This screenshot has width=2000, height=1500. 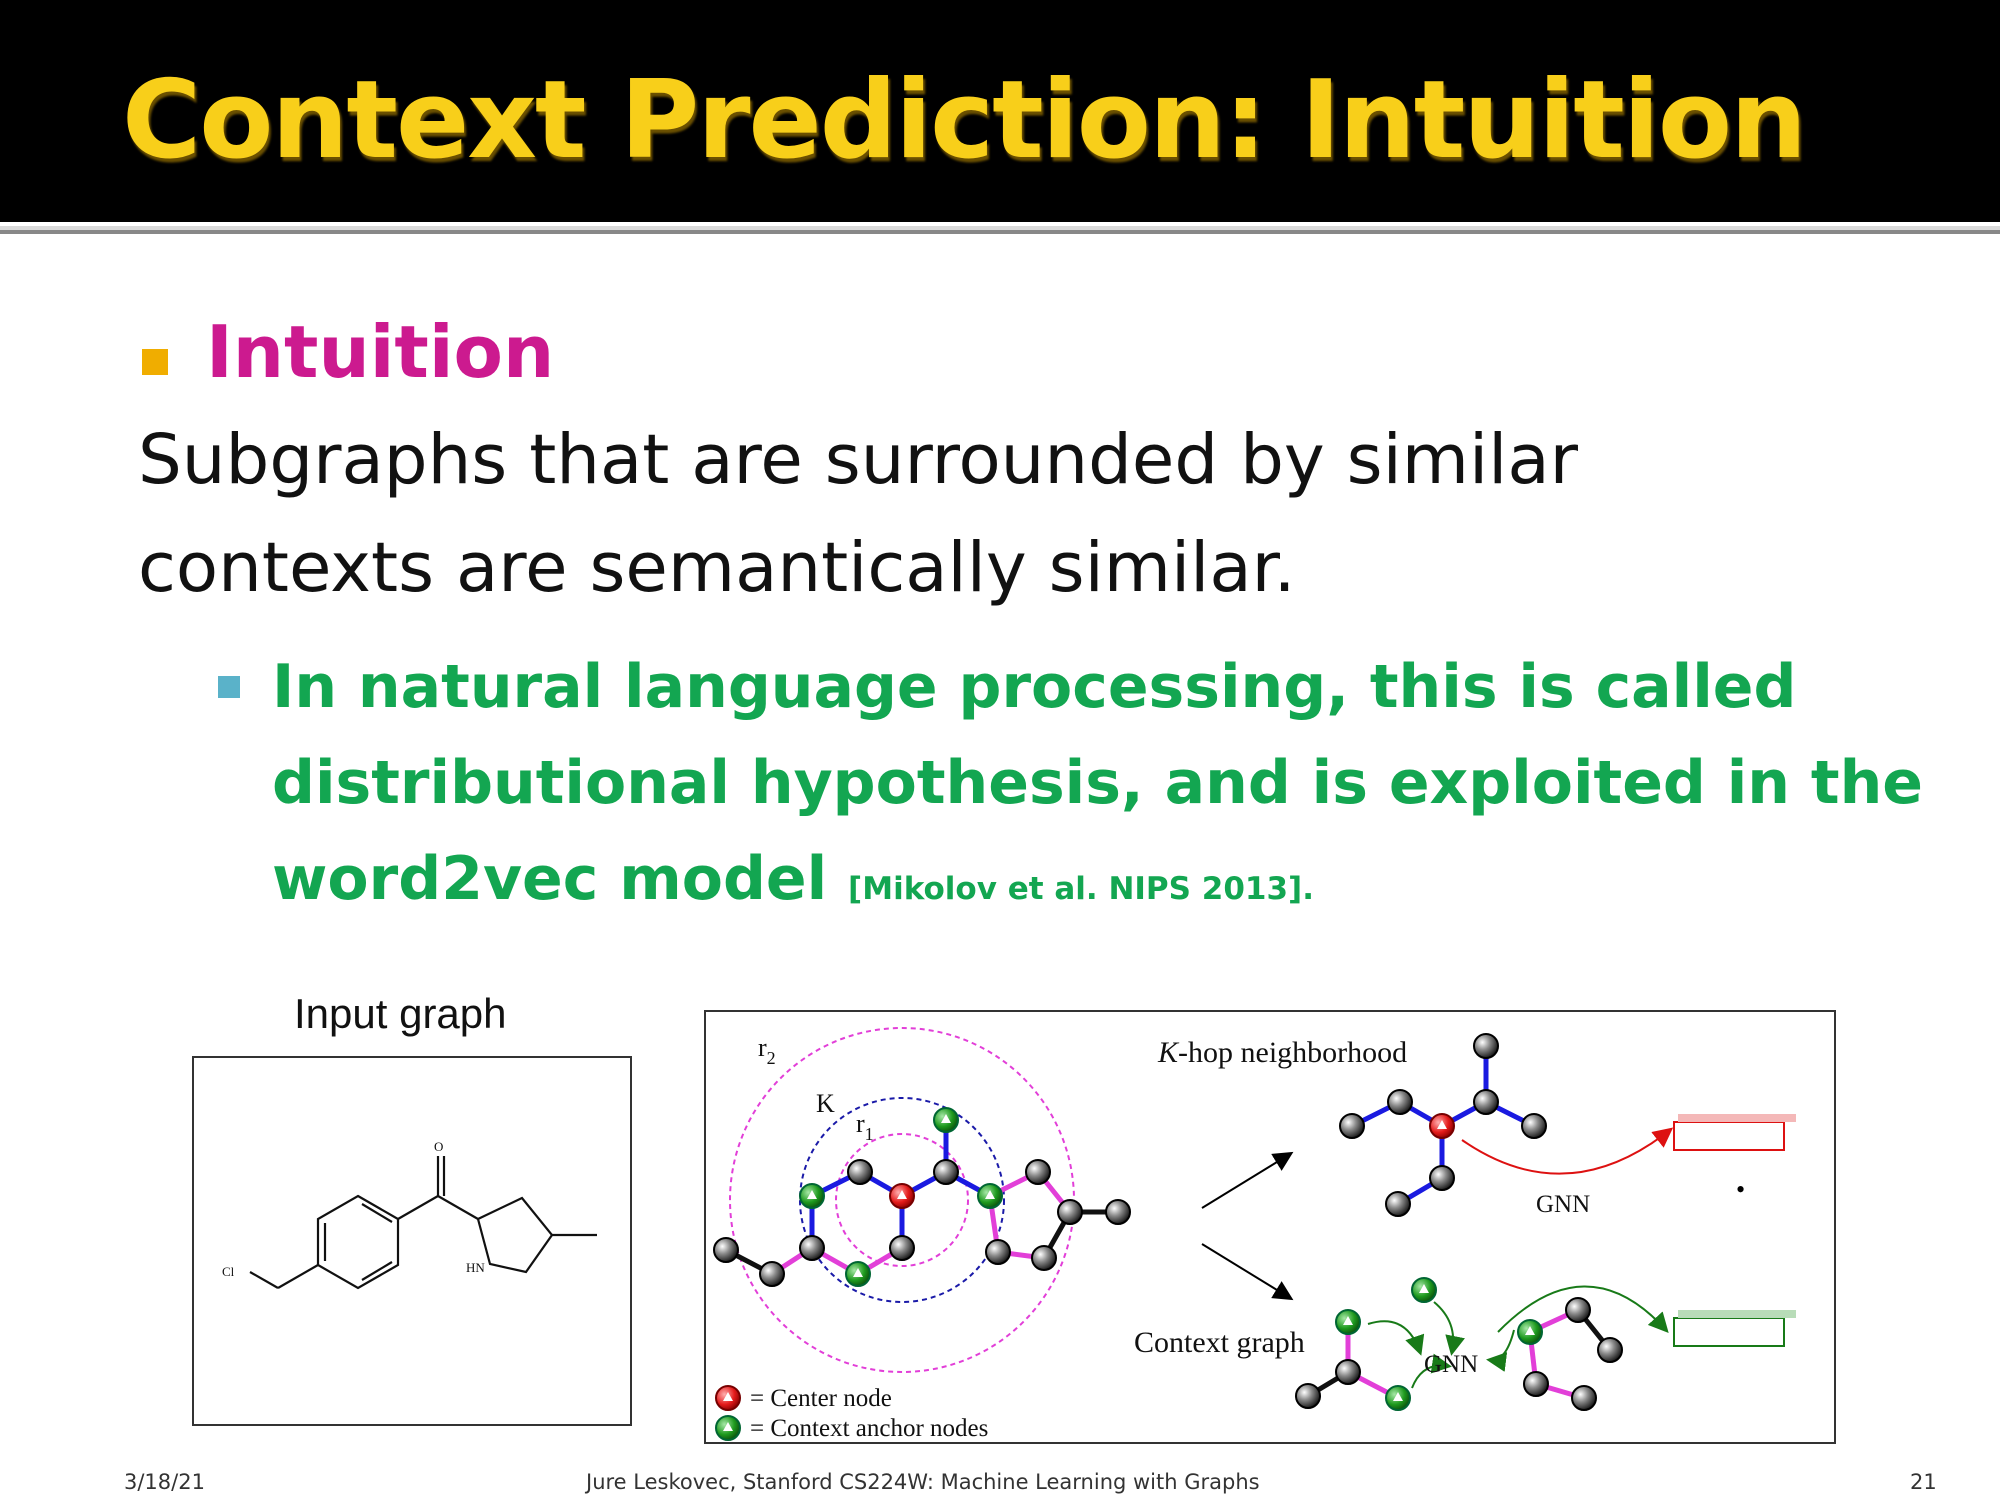 What do you see at coordinates (1737, 1118) in the screenshot?
I see `khop-embedding-shadow` at bounding box center [1737, 1118].